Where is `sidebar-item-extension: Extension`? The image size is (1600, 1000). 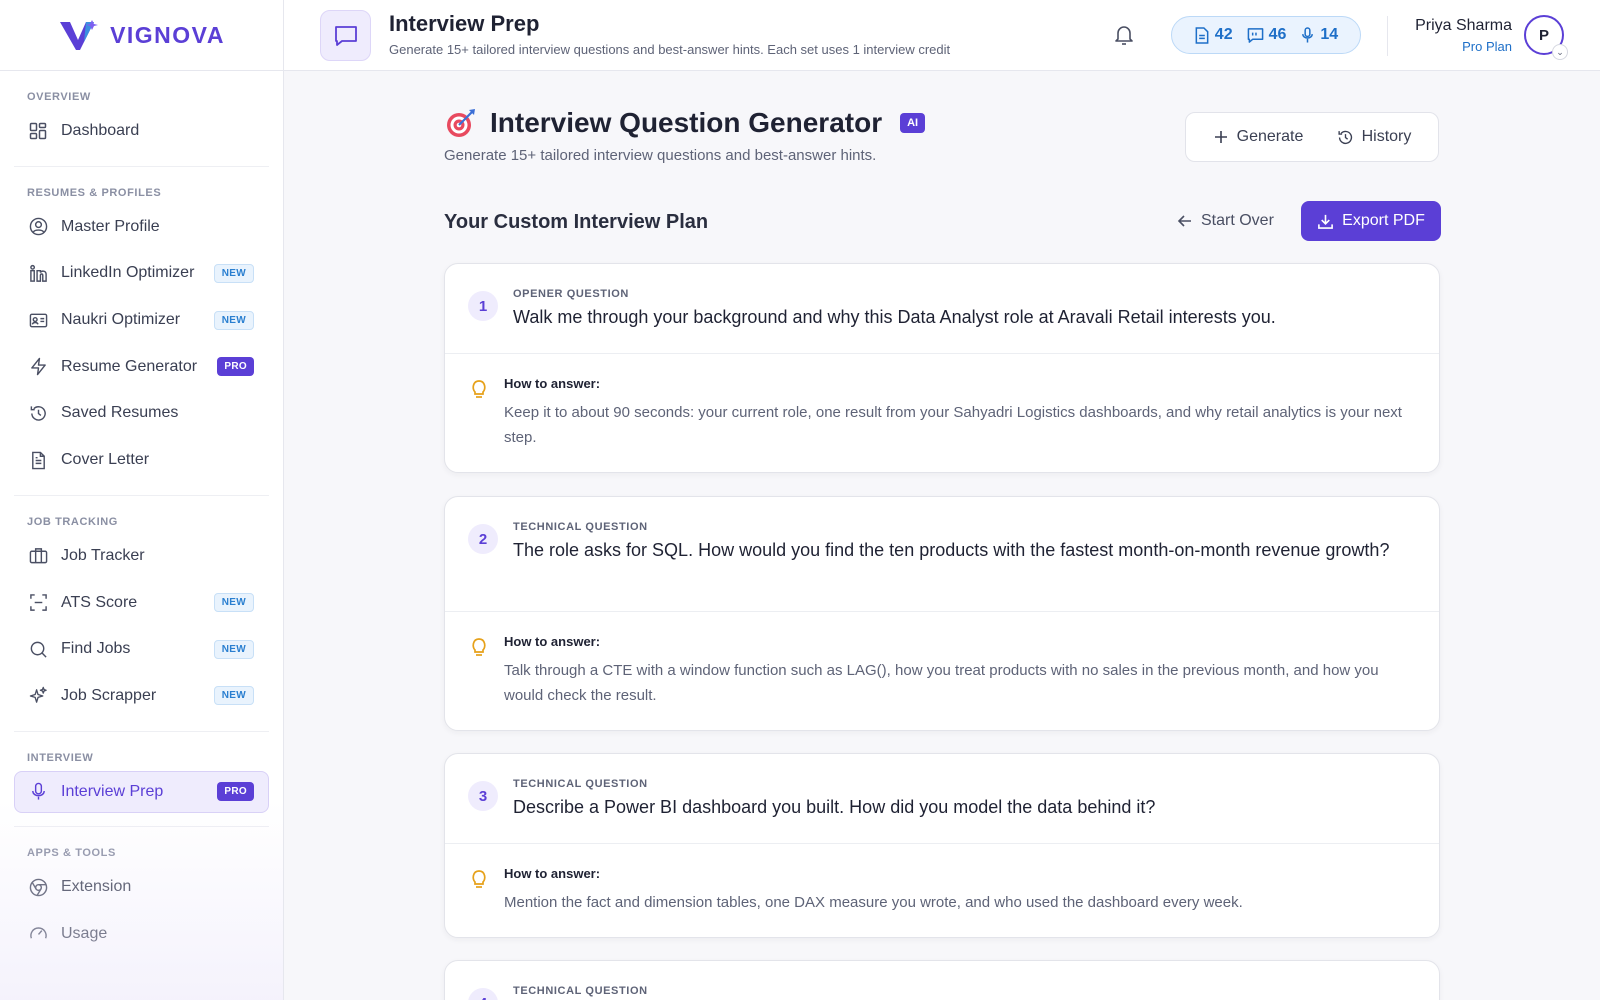
sidebar-item-extension: Extension is located at coordinates (141, 887).